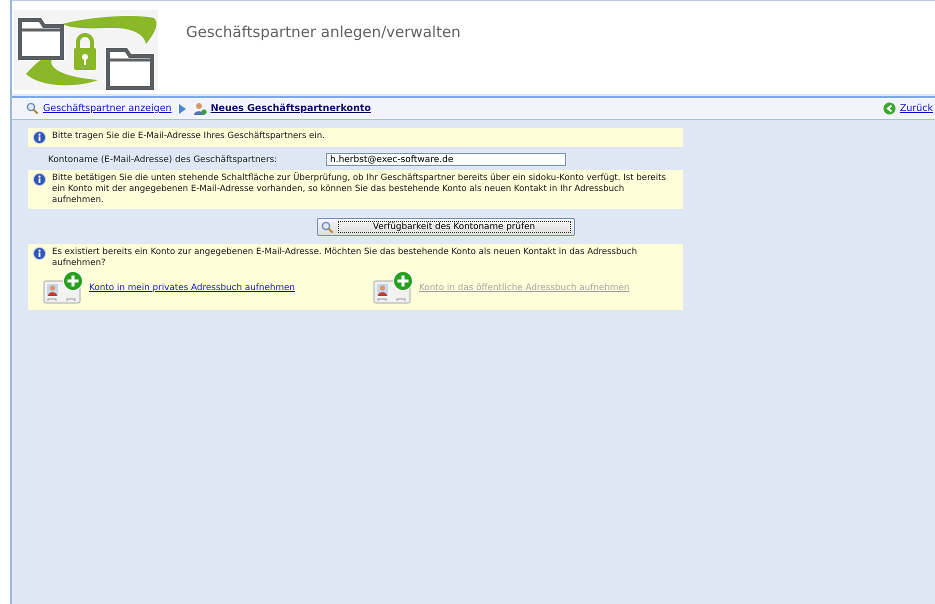  Describe the element at coordinates (323, 32) in the screenshot. I see `page-title: Geschäftspartner anlegen/verwalten` at that location.